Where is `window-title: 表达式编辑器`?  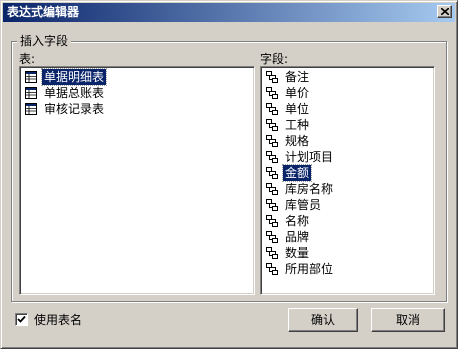 window-title: 表达式编辑器 is located at coordinates (43, 12).